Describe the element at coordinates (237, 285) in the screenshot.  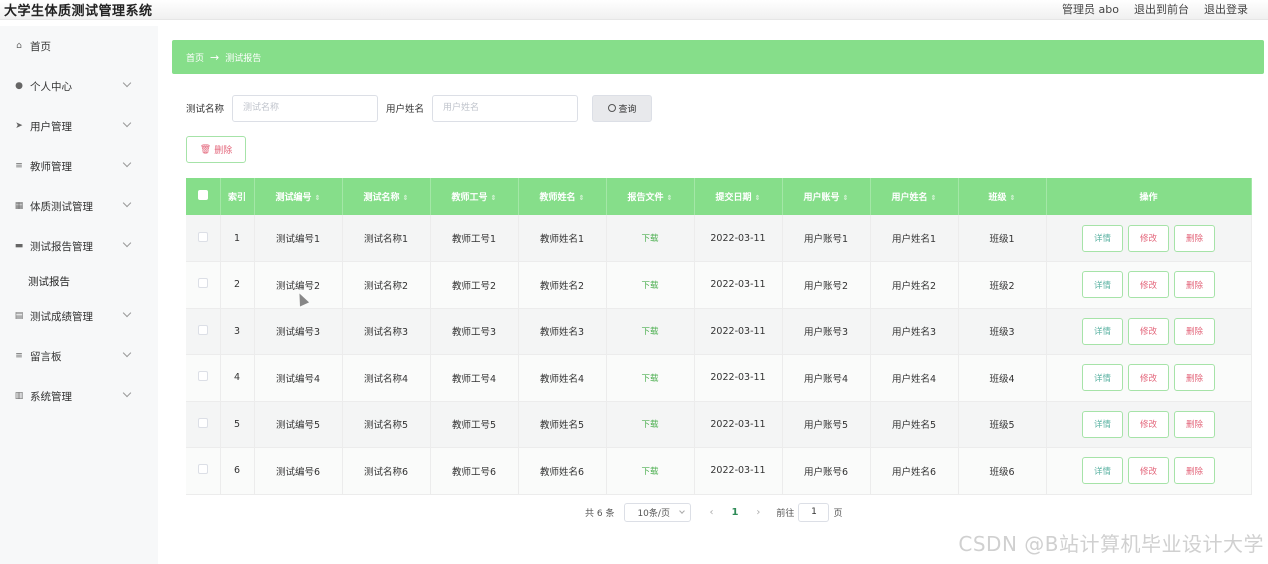
I see `cell-index: 2` at that location.